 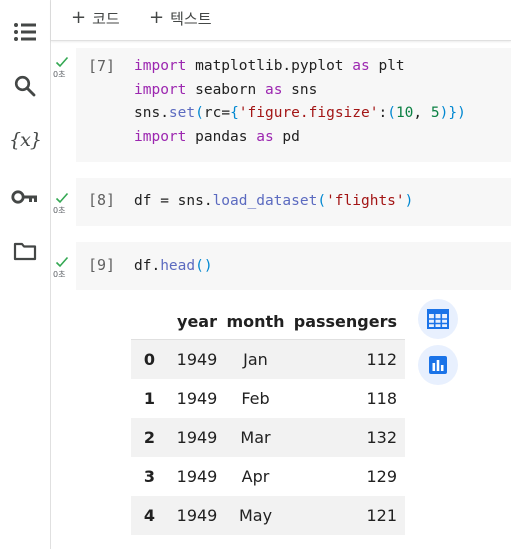 I want to click on table-row: 3 1949 Apr 129, so click(x=268, y=476).